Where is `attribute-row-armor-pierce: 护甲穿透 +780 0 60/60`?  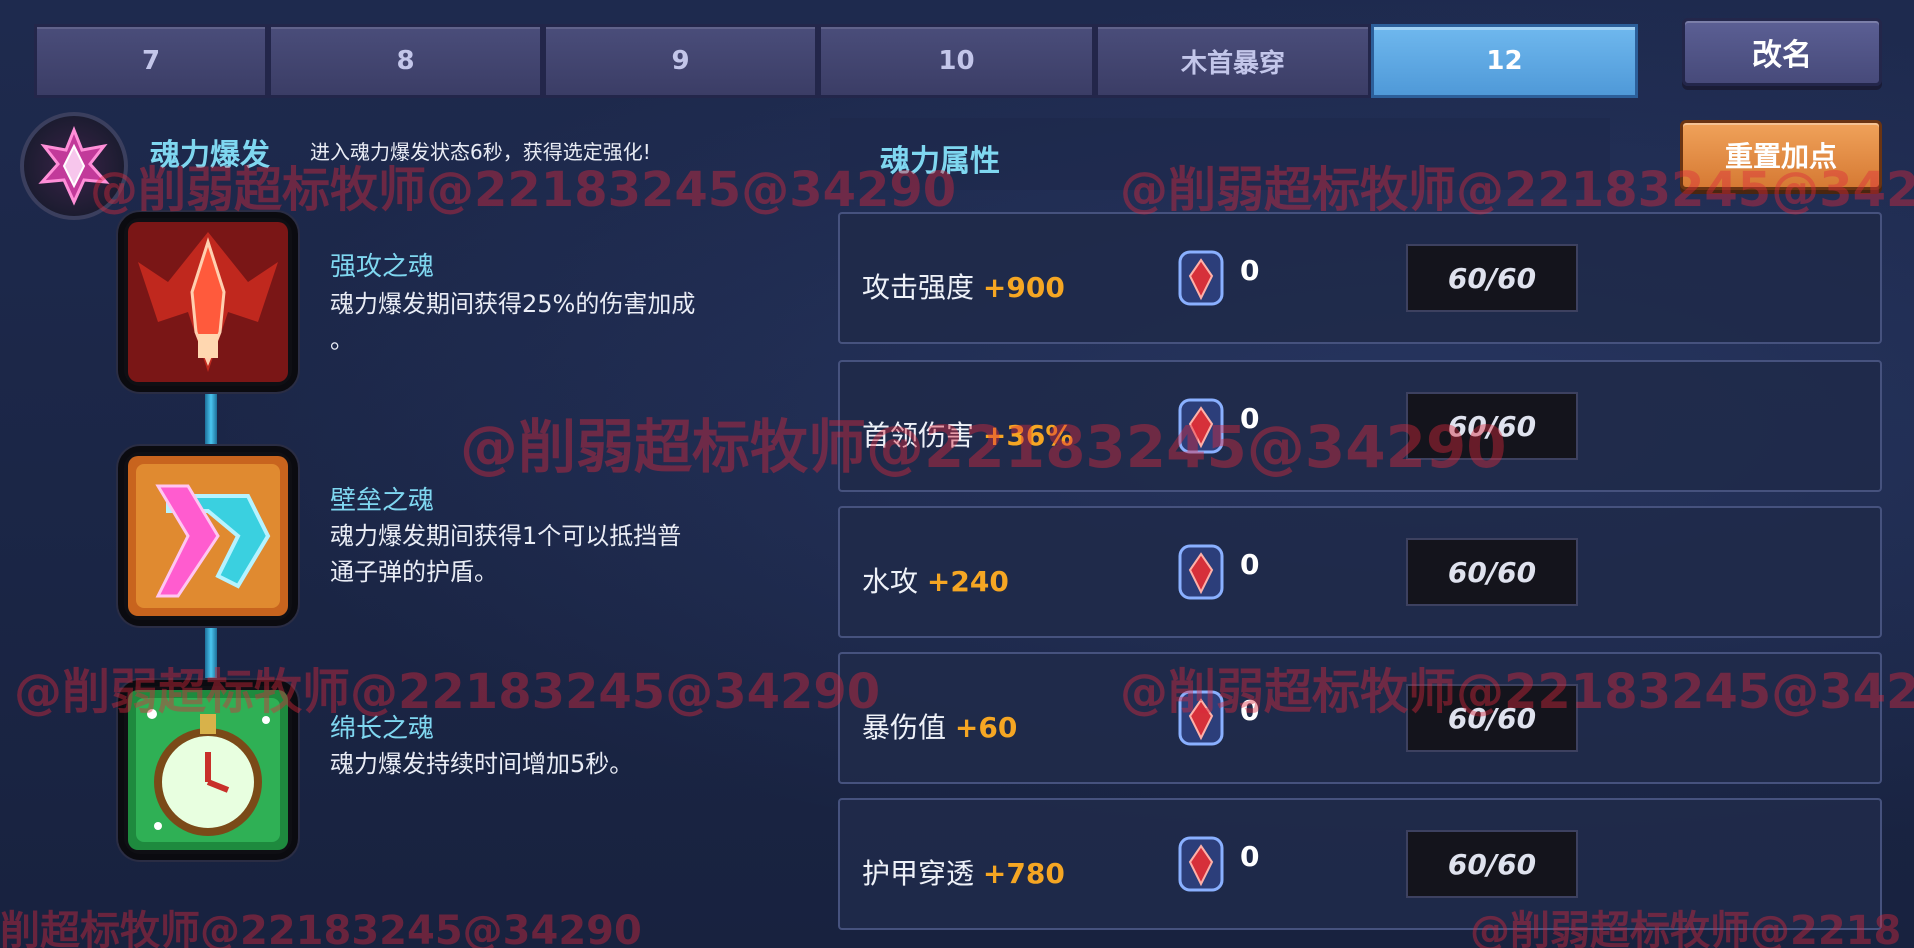 attribute-row-armor-pierce: 护甲穿透 +780 0 60/60 is located at coordinates (1360, 864).